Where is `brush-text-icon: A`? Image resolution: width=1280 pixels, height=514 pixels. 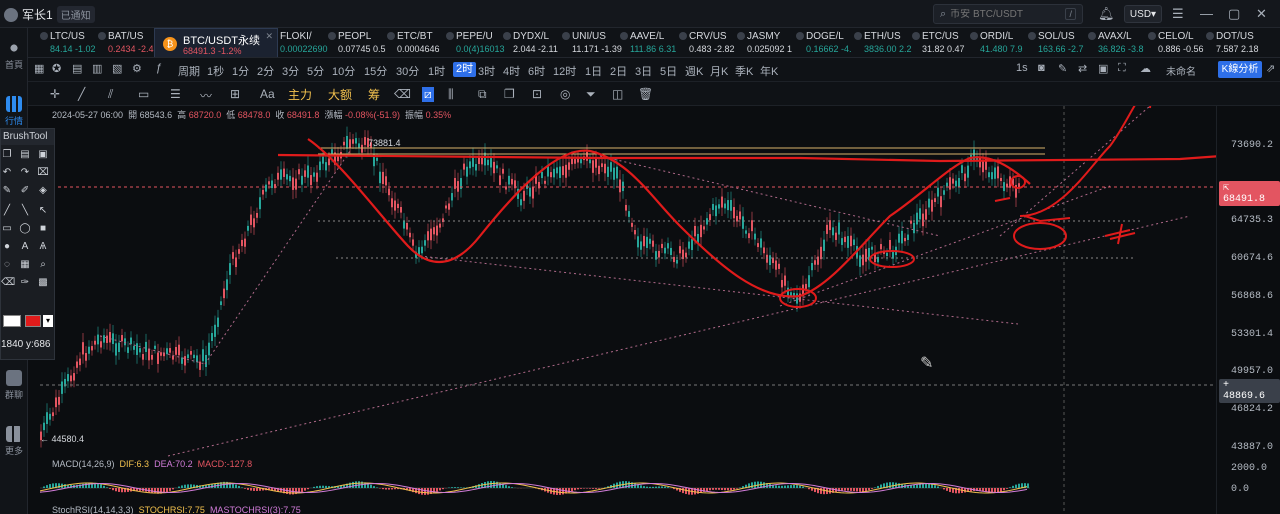
brush-text-icon: A is located at coordinates (25, 247).